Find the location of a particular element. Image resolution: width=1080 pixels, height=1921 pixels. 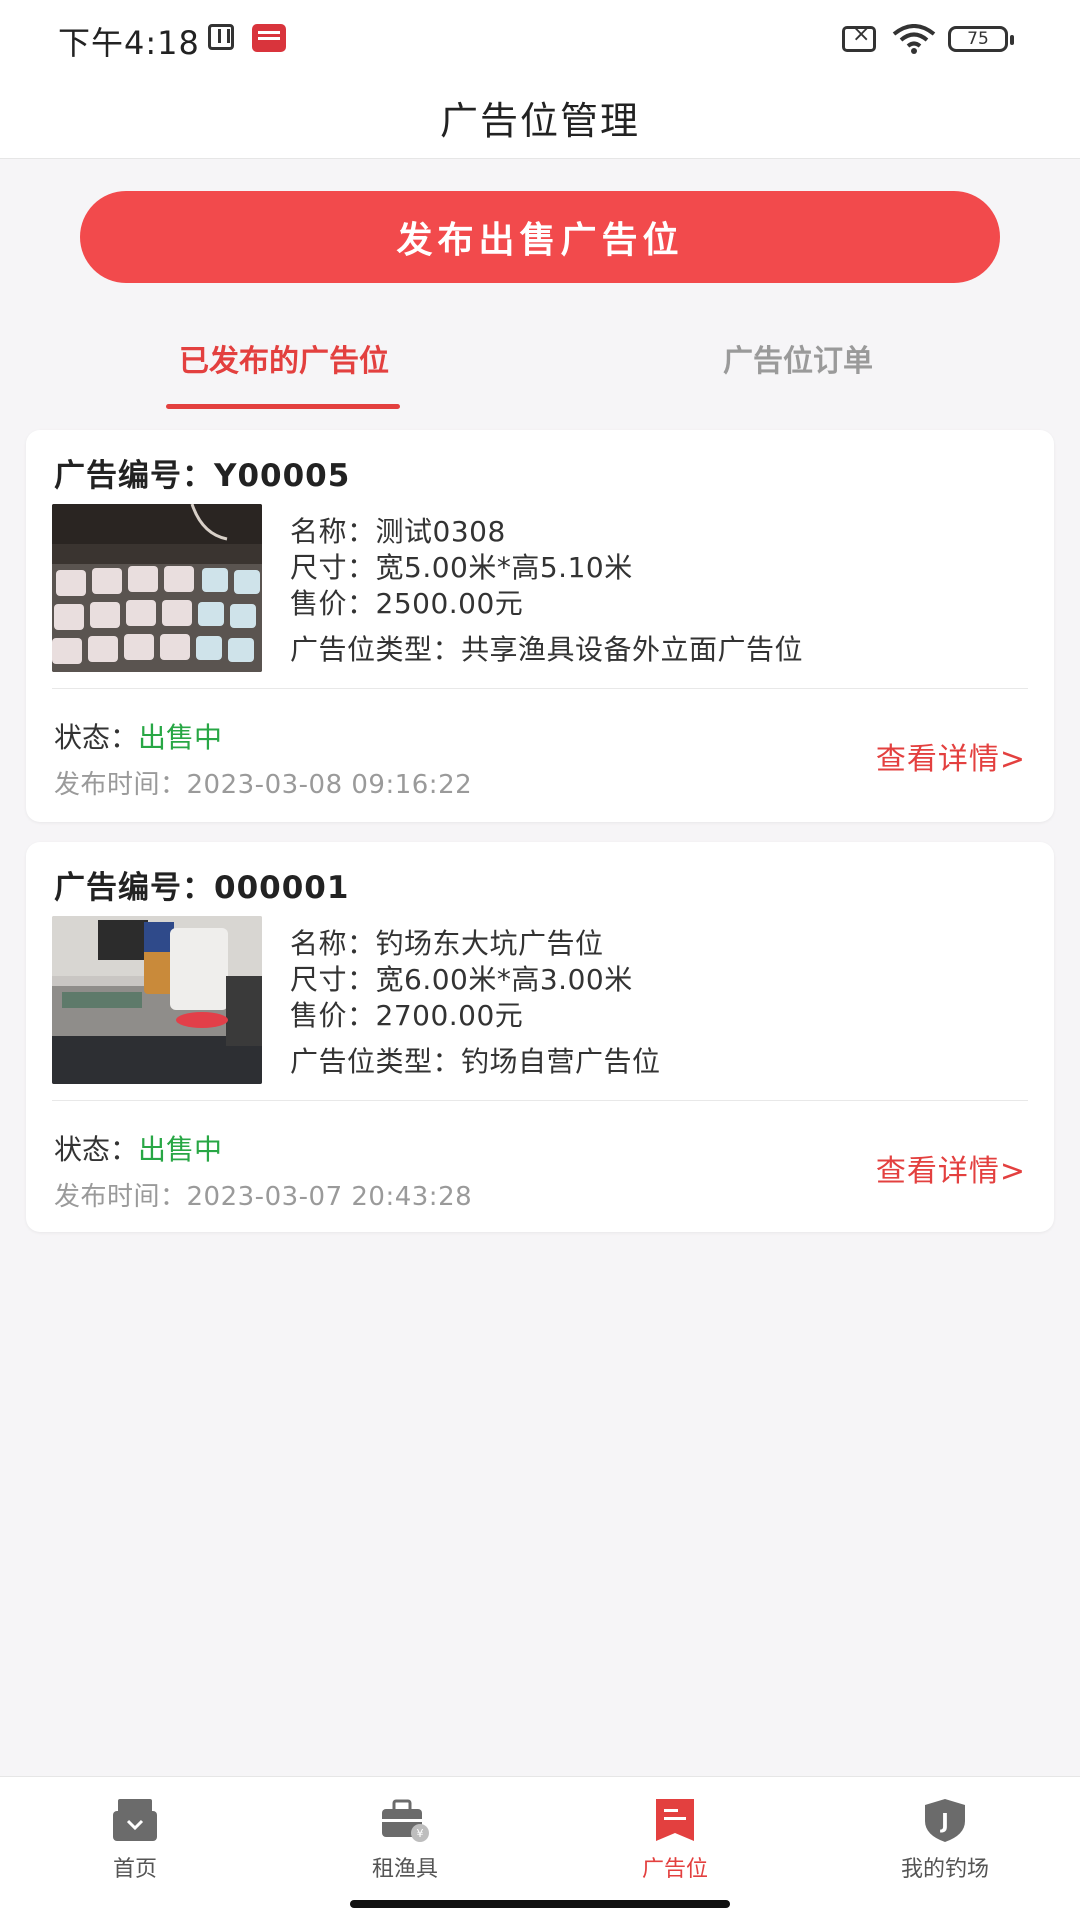

nav-item-my-pond: J 我的钓场 is located at coordinates (945, 1840).